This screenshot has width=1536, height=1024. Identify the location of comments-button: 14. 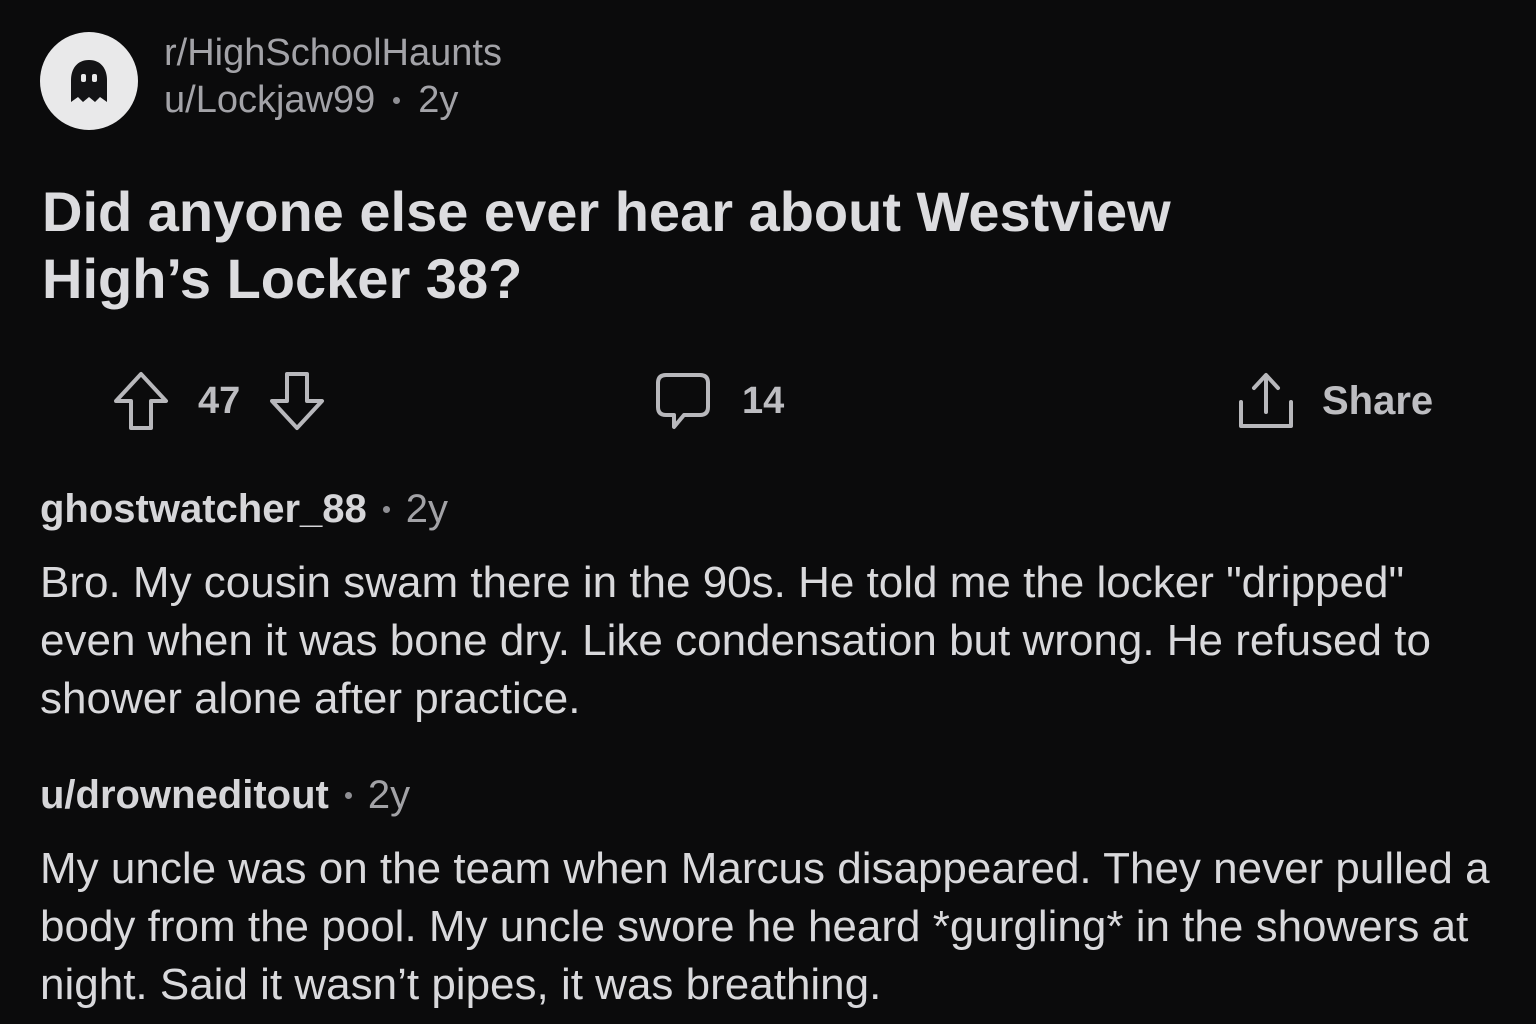
(719, 401).